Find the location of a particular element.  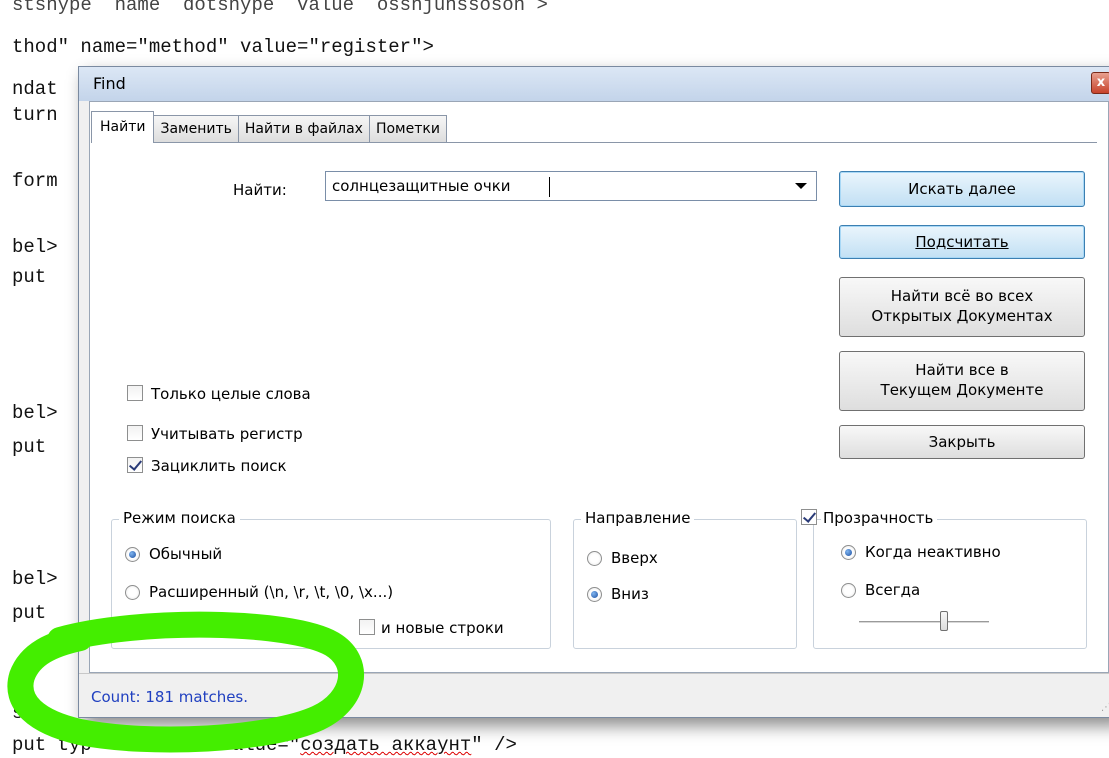

mode-normal-radio is located at coordinates (132, 554).